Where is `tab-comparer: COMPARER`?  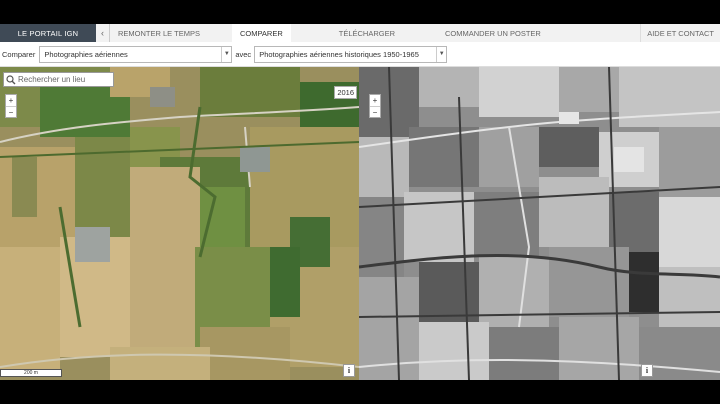
tab-comparer: COMPARER is located at coordinates (261, 33).